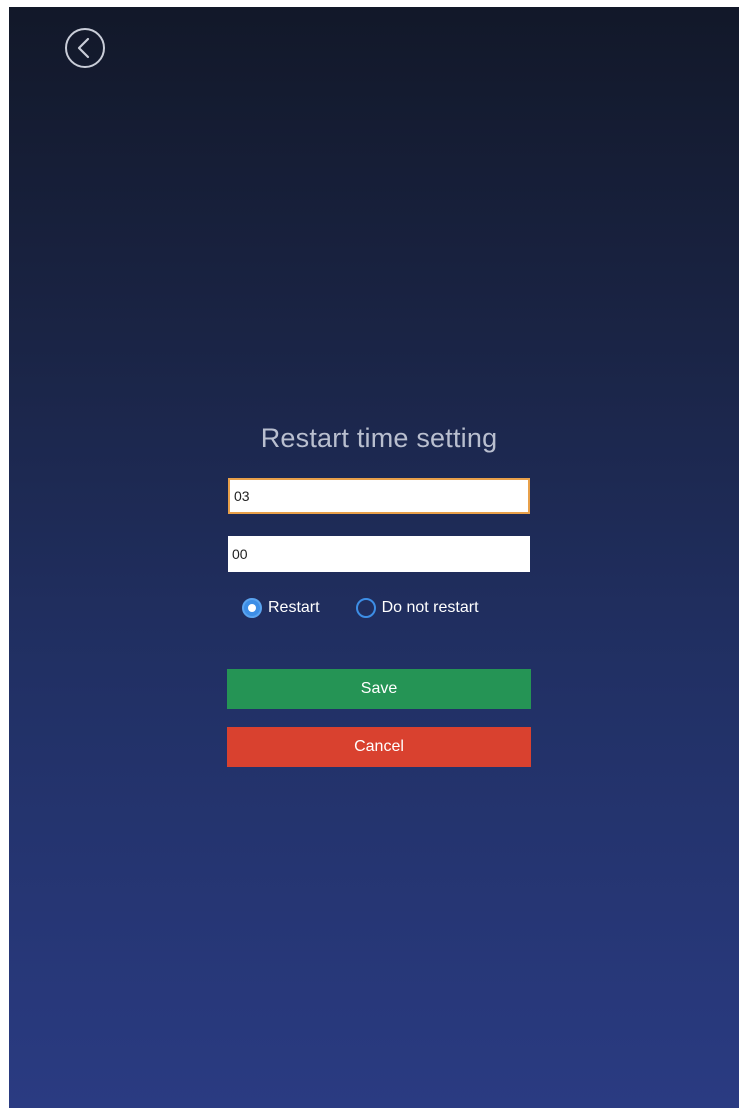 Image resolution: width=739 pixels, height=1108 pixels. I want to click on restart-radio-group: Restart Do not restart, so click(360, 608).